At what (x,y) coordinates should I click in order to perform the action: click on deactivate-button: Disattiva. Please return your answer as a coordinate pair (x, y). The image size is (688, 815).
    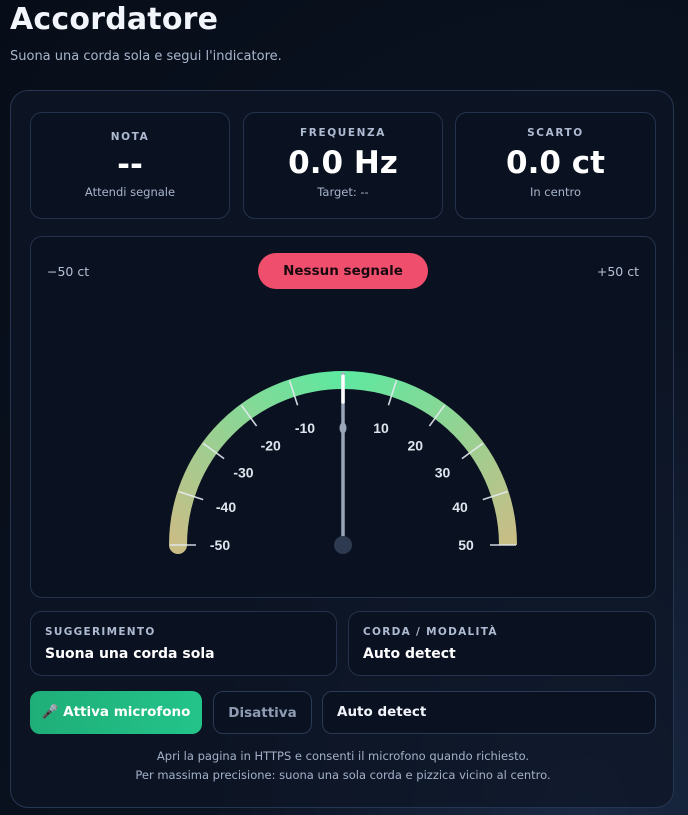
    Looking at the image, I should click on (262, 712).